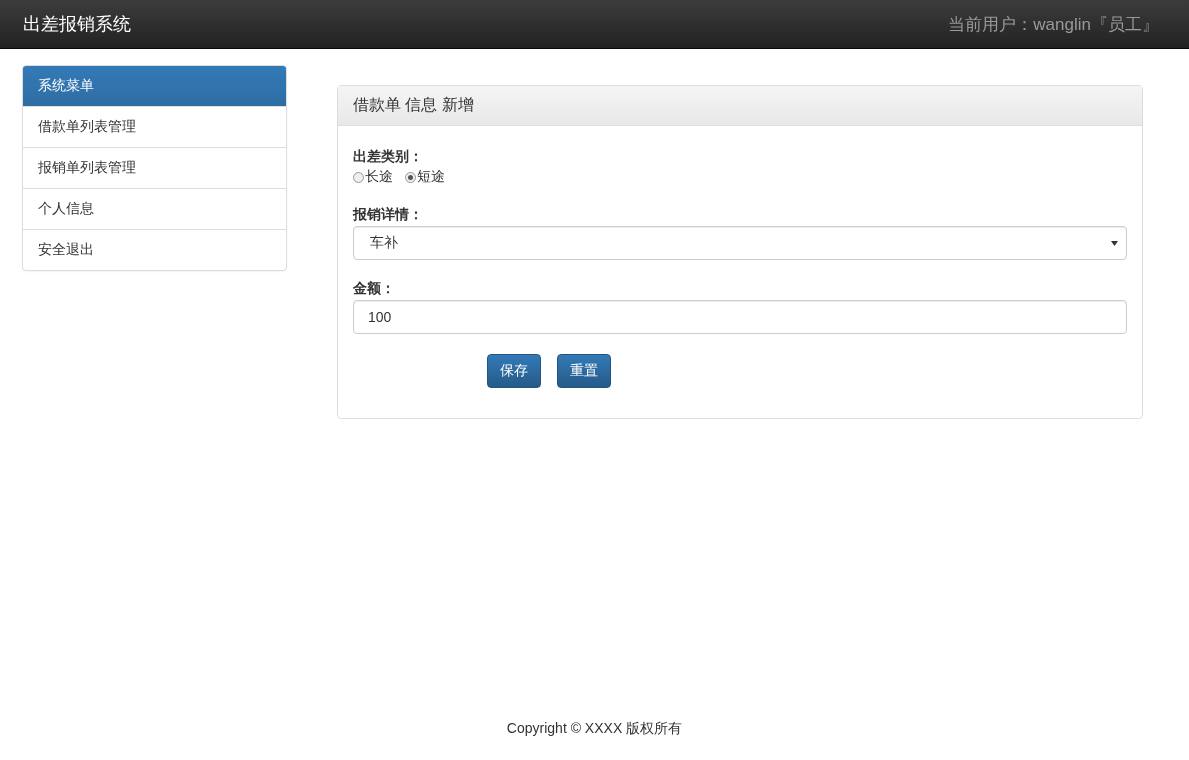 The height and width of the screenshot is (760, 1189). Describe the element at coordinates (388, 157) in the screenshot. I see `field-label: 出差类别：` at that location.